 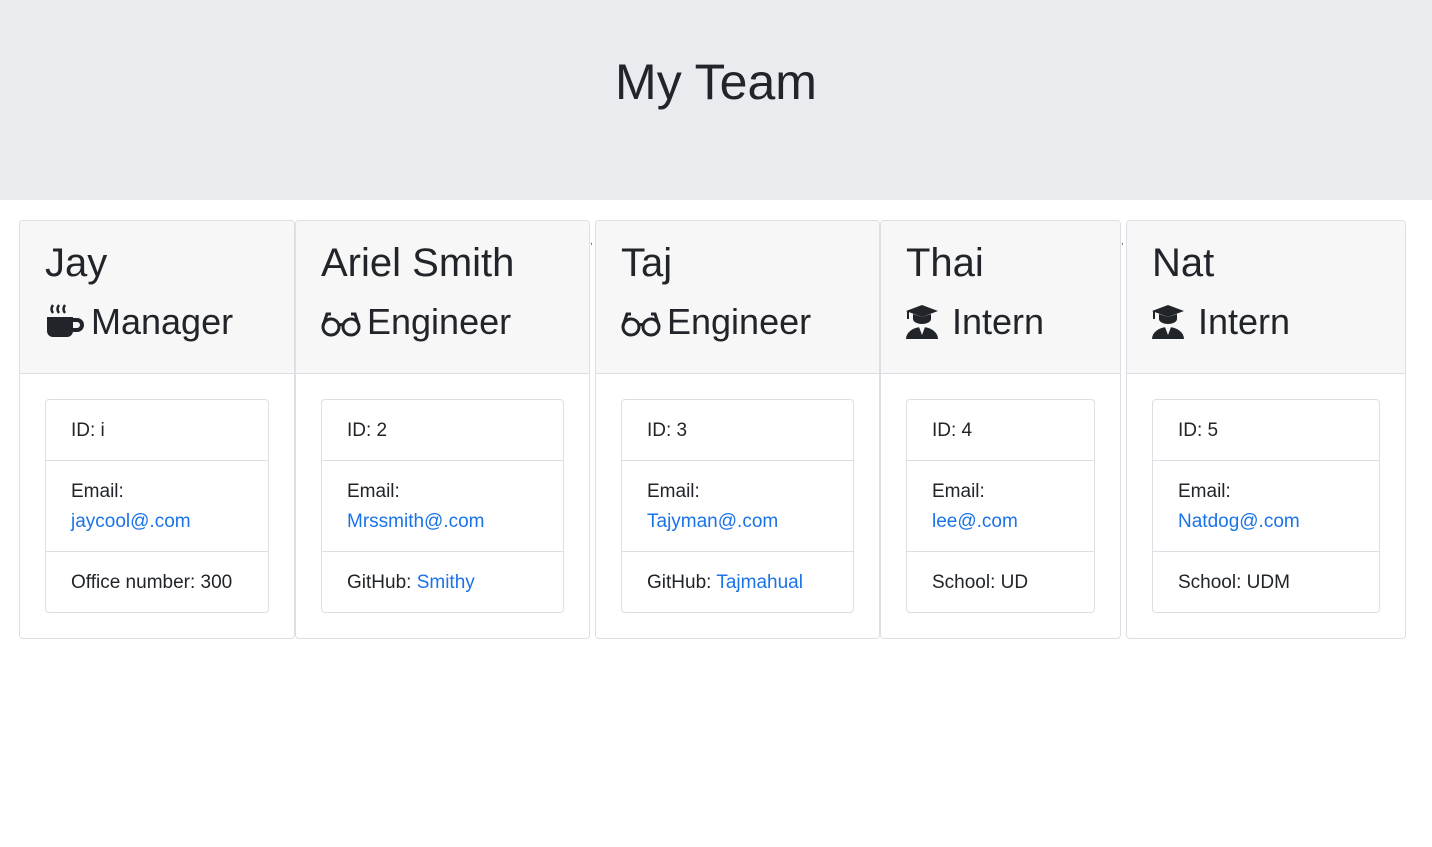 What do you see at coordinates (712, 521) in the screenshot?
I see `email-link: Tajyman@.com` at bounding box center [712, 521].